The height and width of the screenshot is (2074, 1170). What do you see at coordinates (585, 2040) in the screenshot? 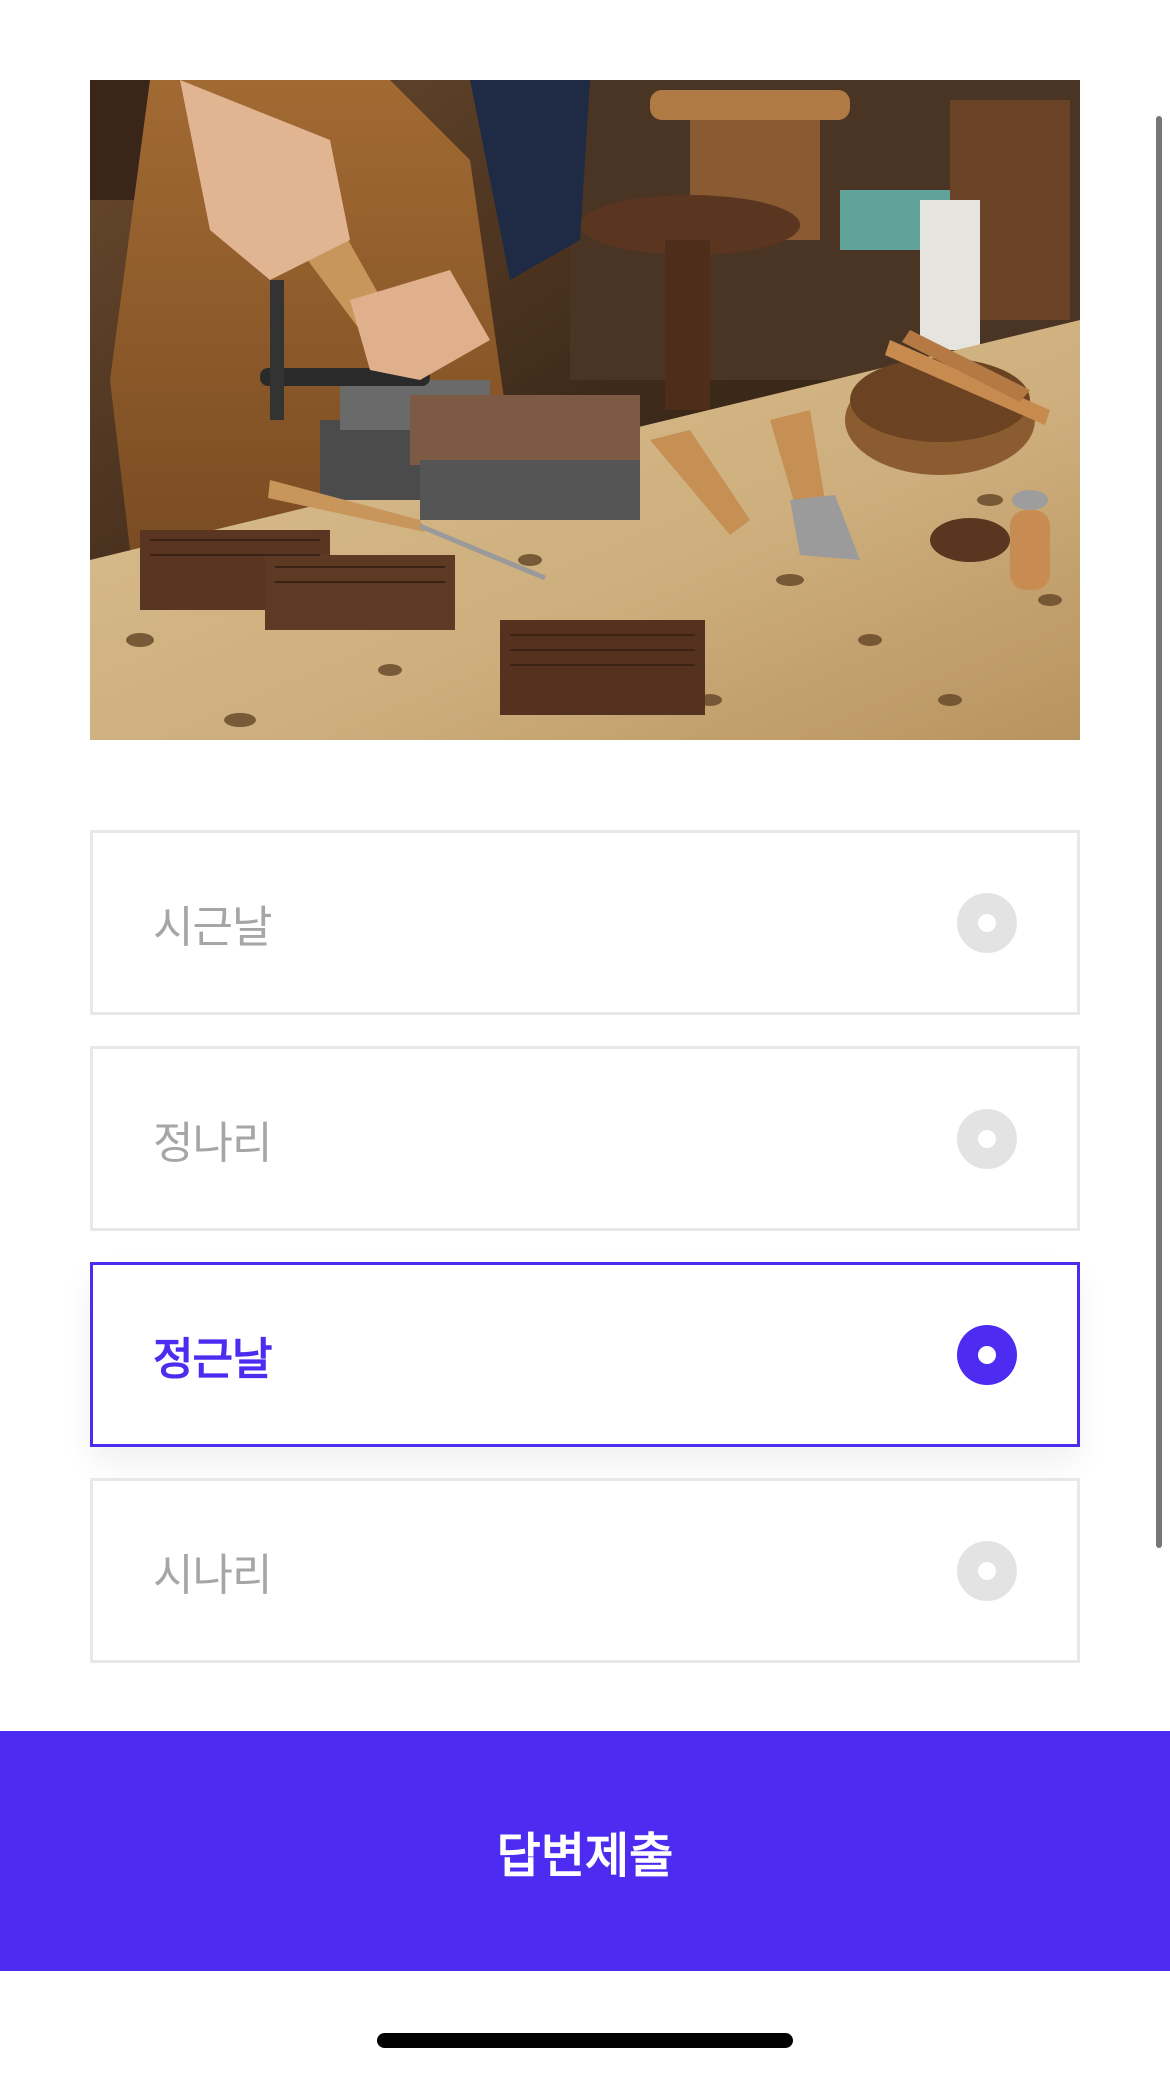
I see `home-indicator` at bounding box center [585, 2040].